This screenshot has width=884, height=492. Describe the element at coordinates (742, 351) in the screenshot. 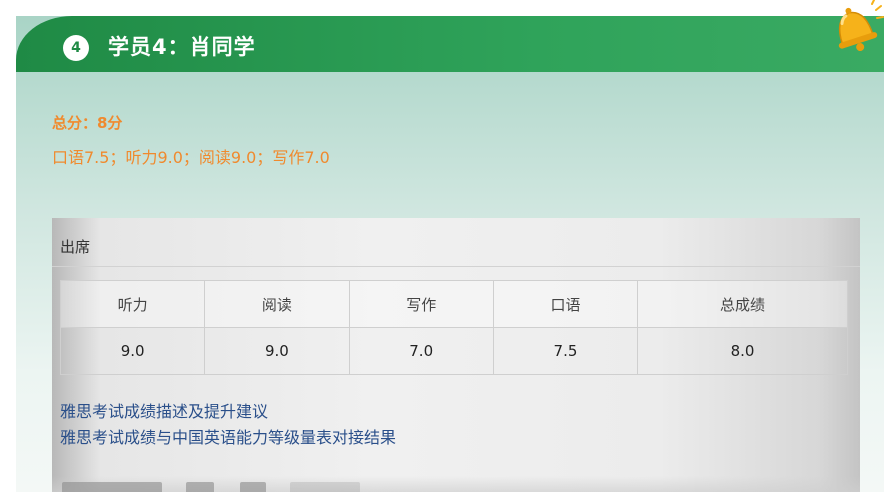

I see `score-cell: 8.0` at that location.